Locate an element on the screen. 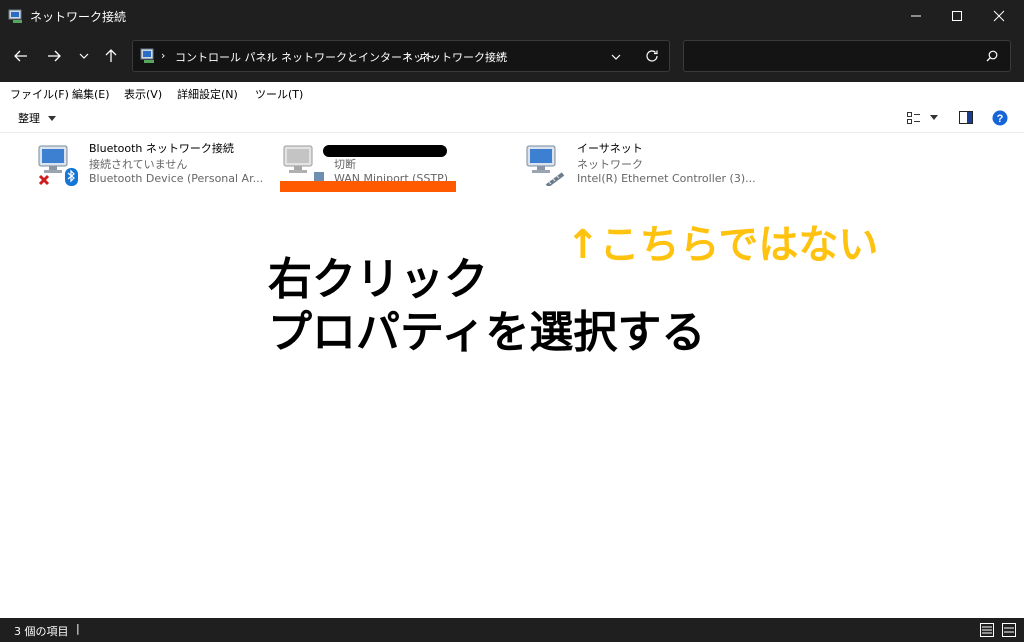 This screenshot has width=1024, height=642. menu-advanced: 詳細設定(N) is located at coordinates (207, 94).